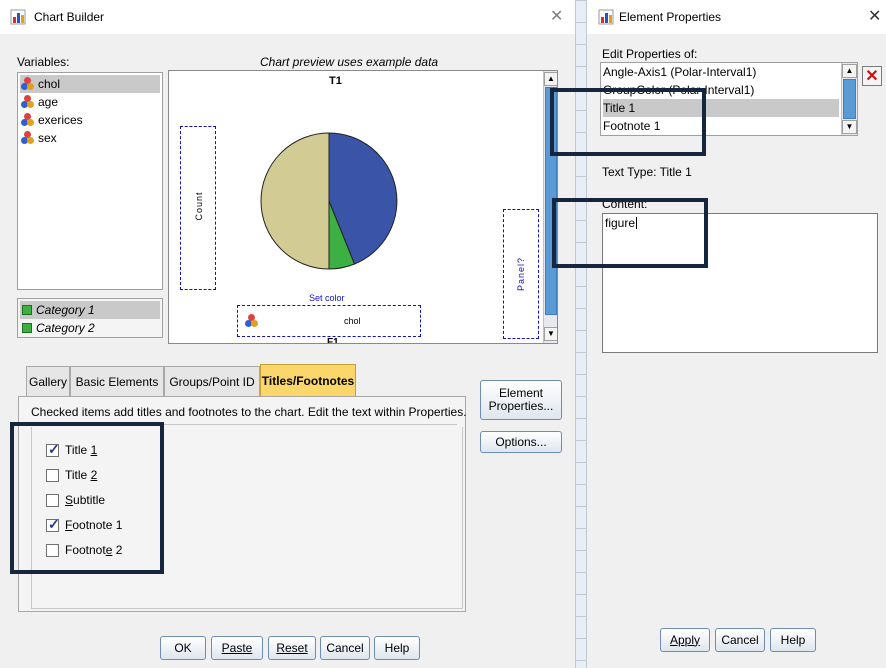  I want to click on button-label: Paste, so click(237, 647).